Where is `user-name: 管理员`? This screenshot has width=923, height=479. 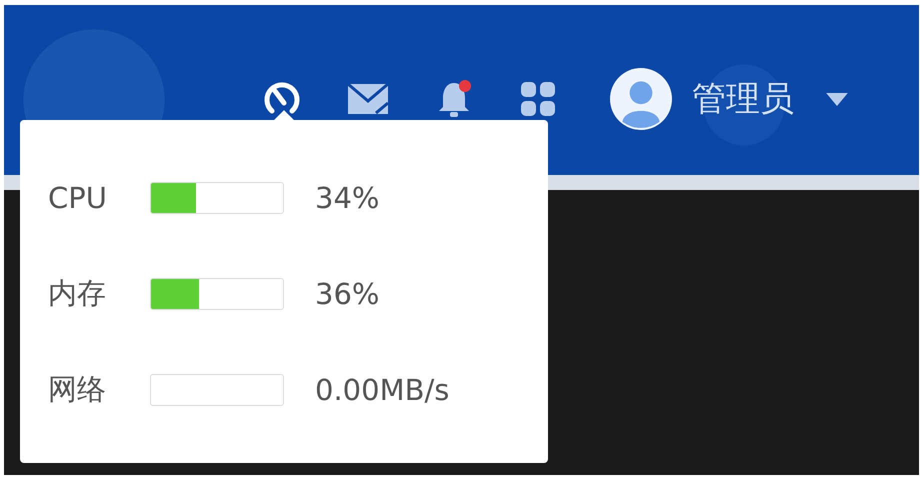 user-name: 管理员 is located at coordinates (743, 99).